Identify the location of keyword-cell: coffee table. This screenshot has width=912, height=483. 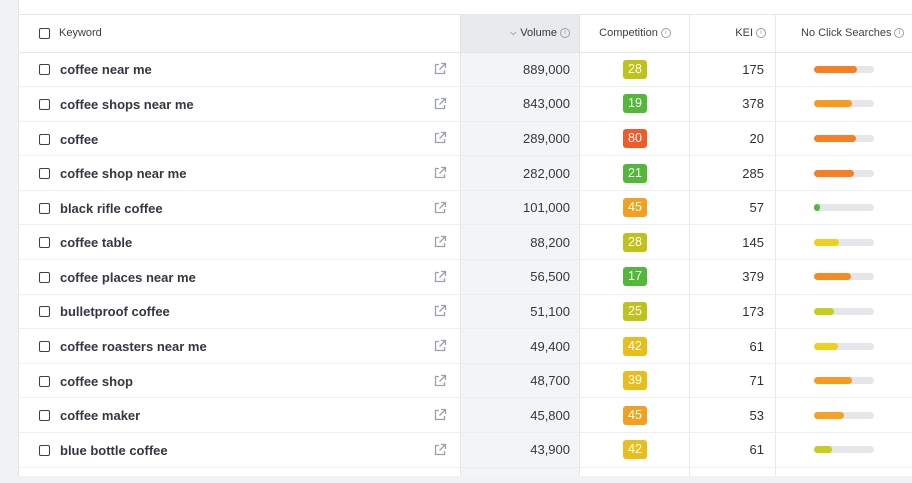
(239, 242).